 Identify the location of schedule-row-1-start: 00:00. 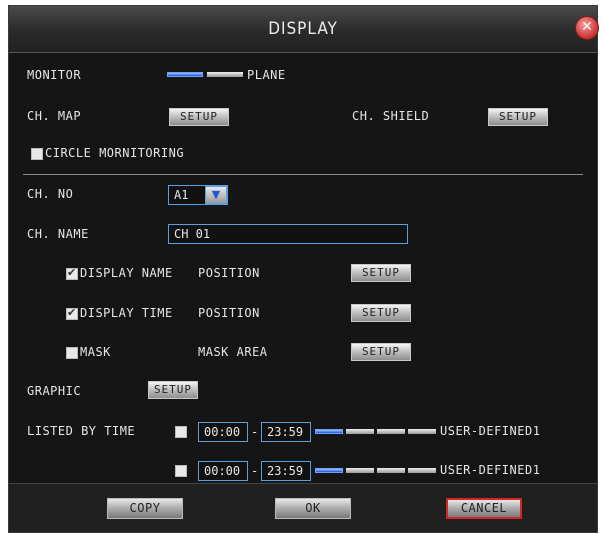
(223, 432).